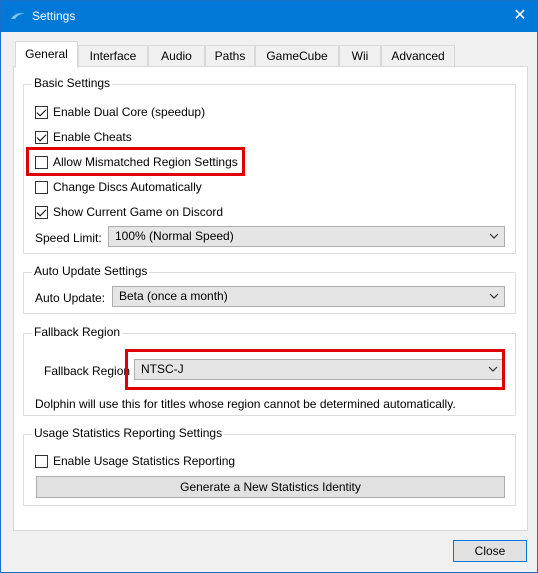 The image size is (538, 573). Describe the element at coordinates (77, 332) in the screenshot. I see `fallback-region-title: Fallback Region` at that location.